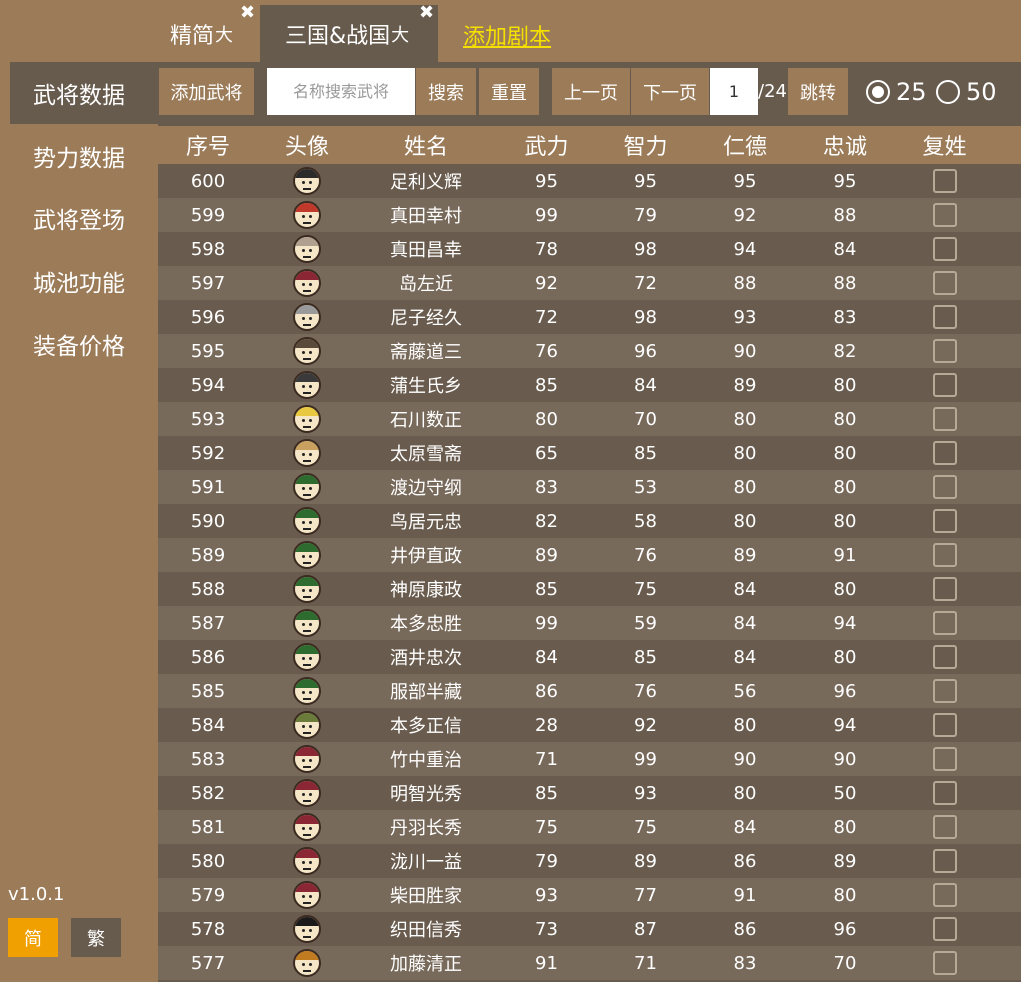  What do you see at coordinates (546, 895) in the screenshot?
I see `cell-war: 93` at bounding box center [546, 895].